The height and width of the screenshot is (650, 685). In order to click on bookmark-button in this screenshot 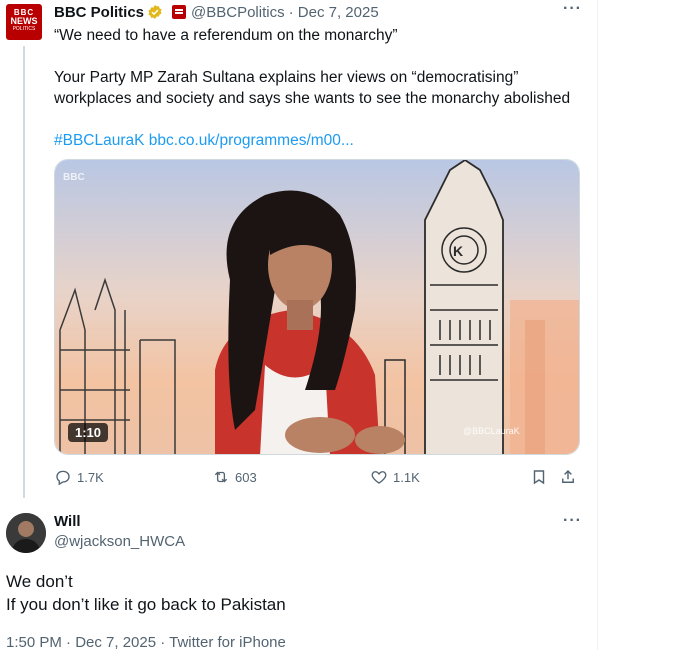, I will do `click(539, 477)`.